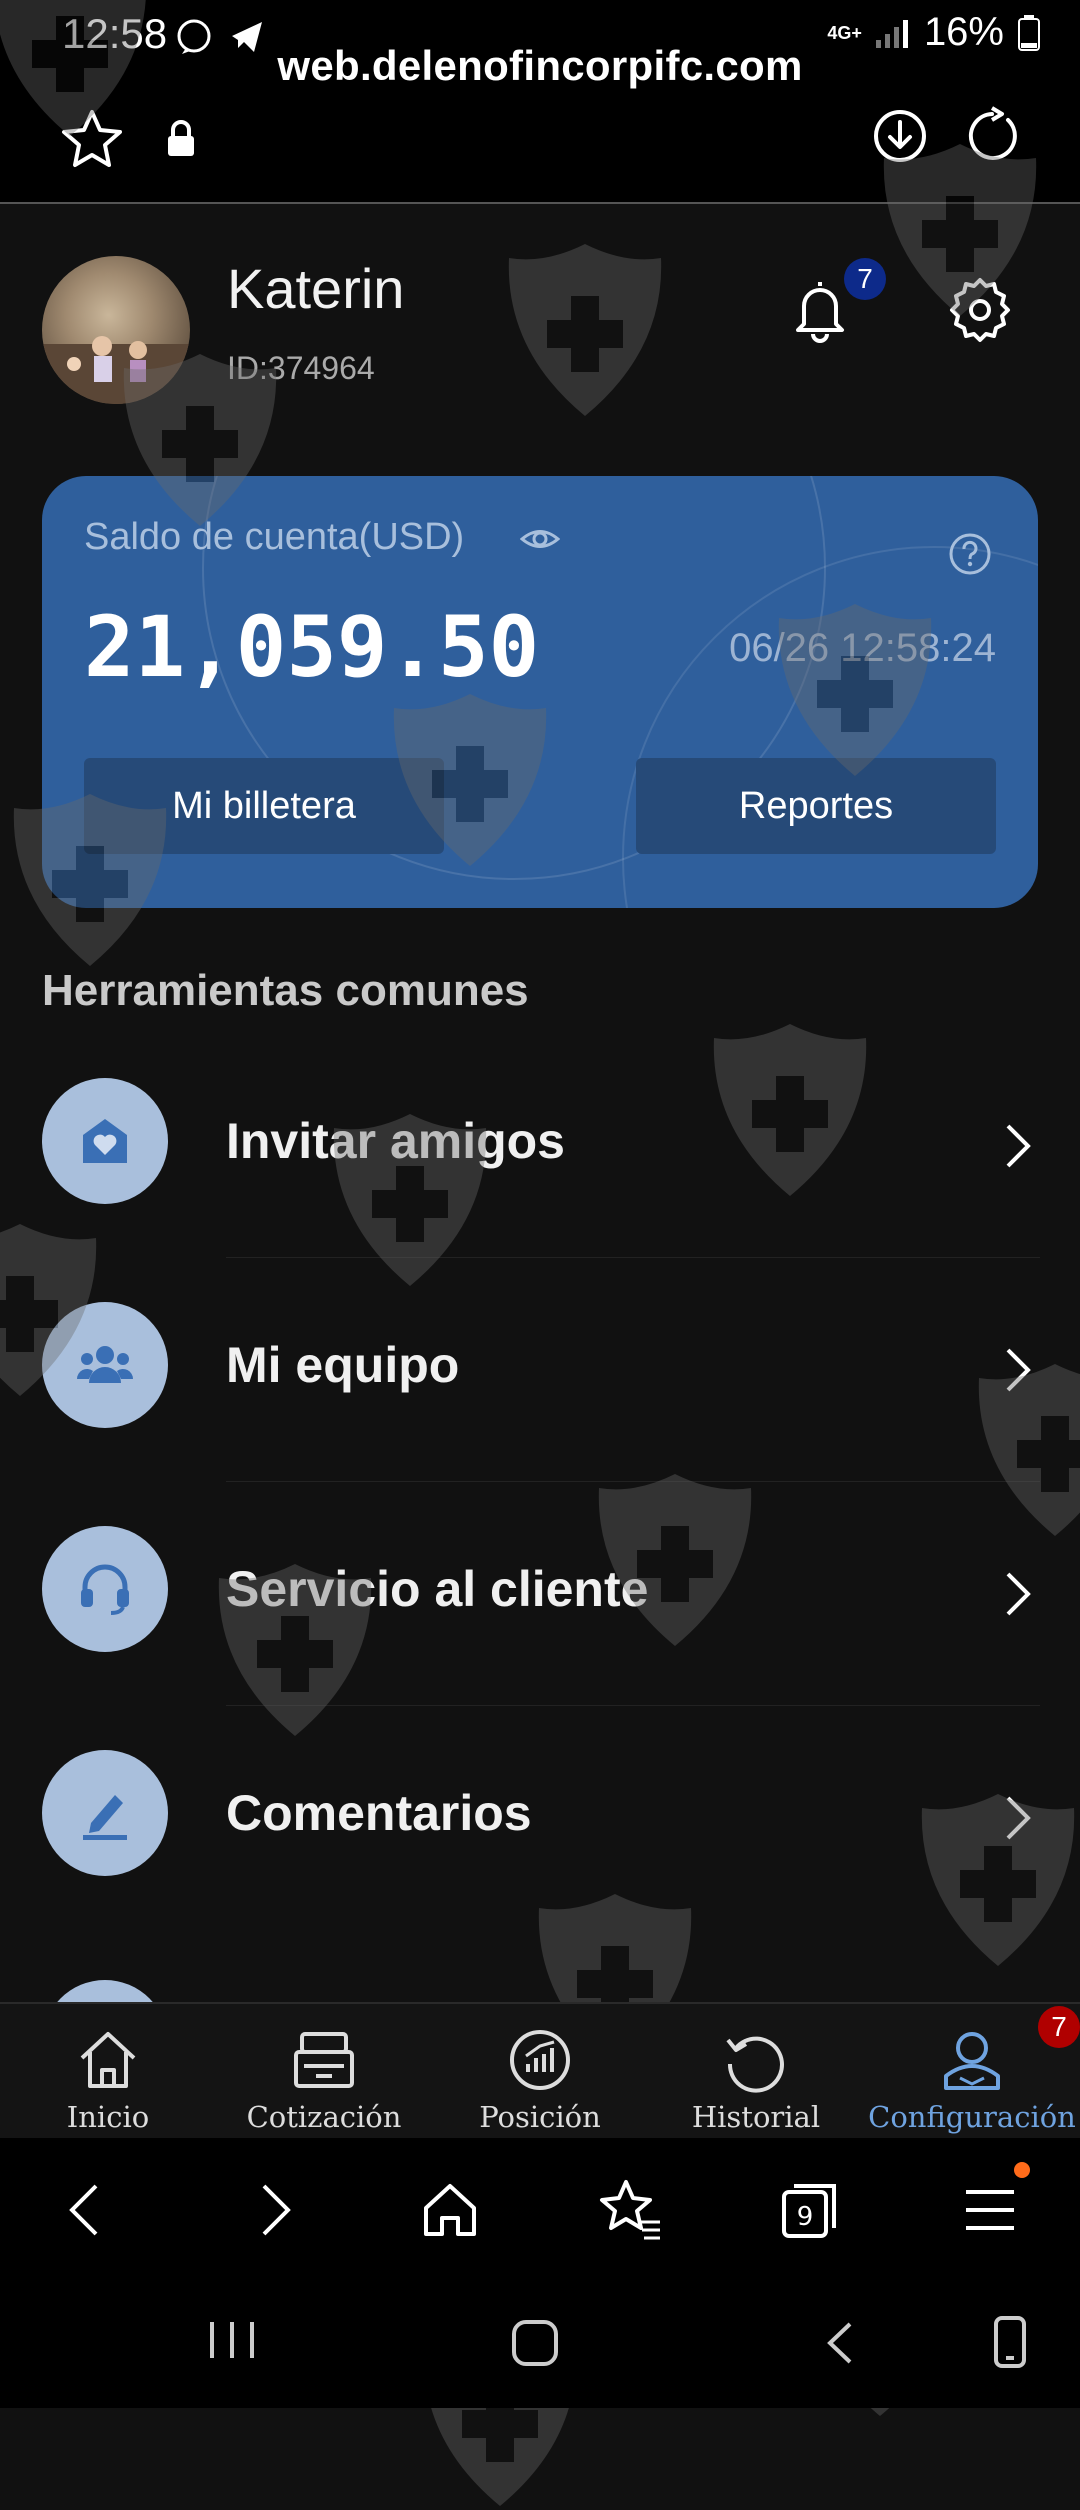 This screenshot has width=1080, height=2510. I want to click on list-item-customer-service: Servicio al cliente, so click(540, 1594).